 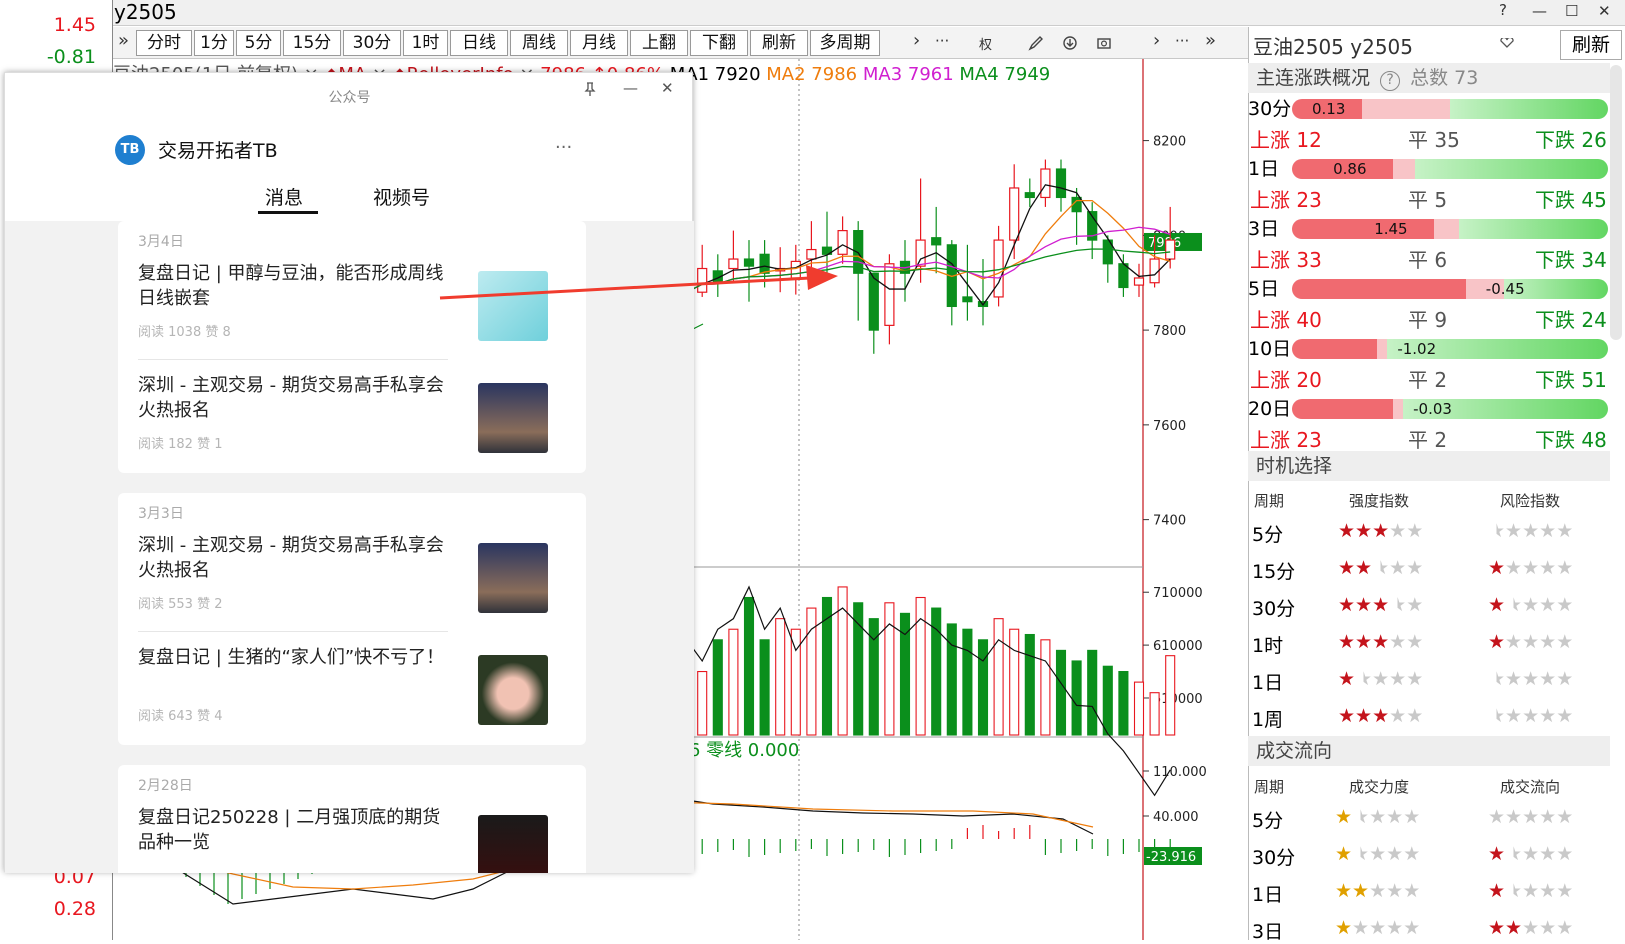 I want to click on period-button: 多周期, so click(x=845, y=43).